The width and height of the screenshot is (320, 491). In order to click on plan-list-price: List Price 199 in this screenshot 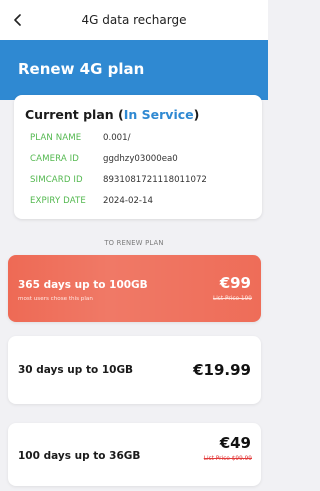, I will do `click(232, 299)`.